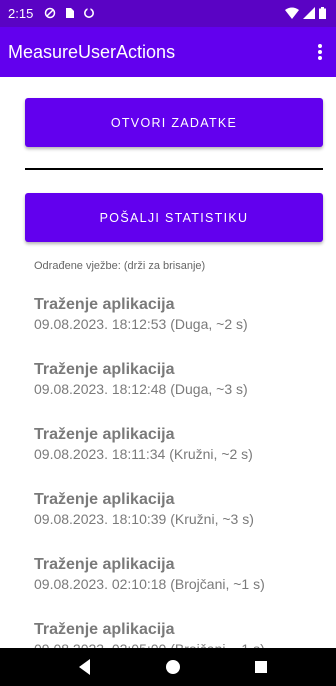 The width and height of the screenshot is (336, 686). What do you see at coordinates (173, 667) in the screenshot?
I see `home-icon` at bounding box center [173, 667].